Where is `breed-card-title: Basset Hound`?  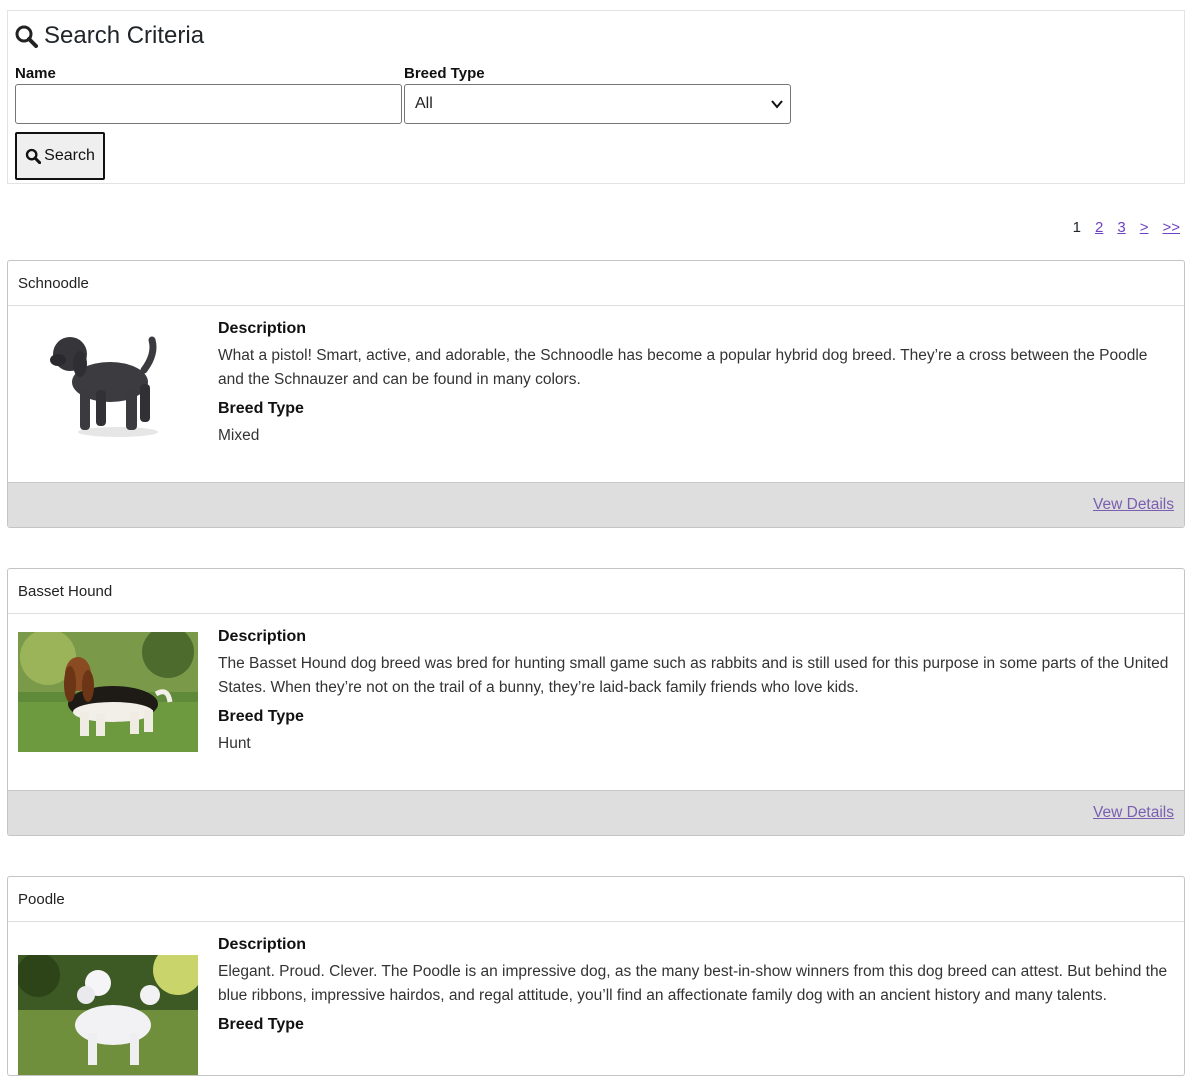
breed-card-title: Basset Hound is located at coordinates (596, 591).